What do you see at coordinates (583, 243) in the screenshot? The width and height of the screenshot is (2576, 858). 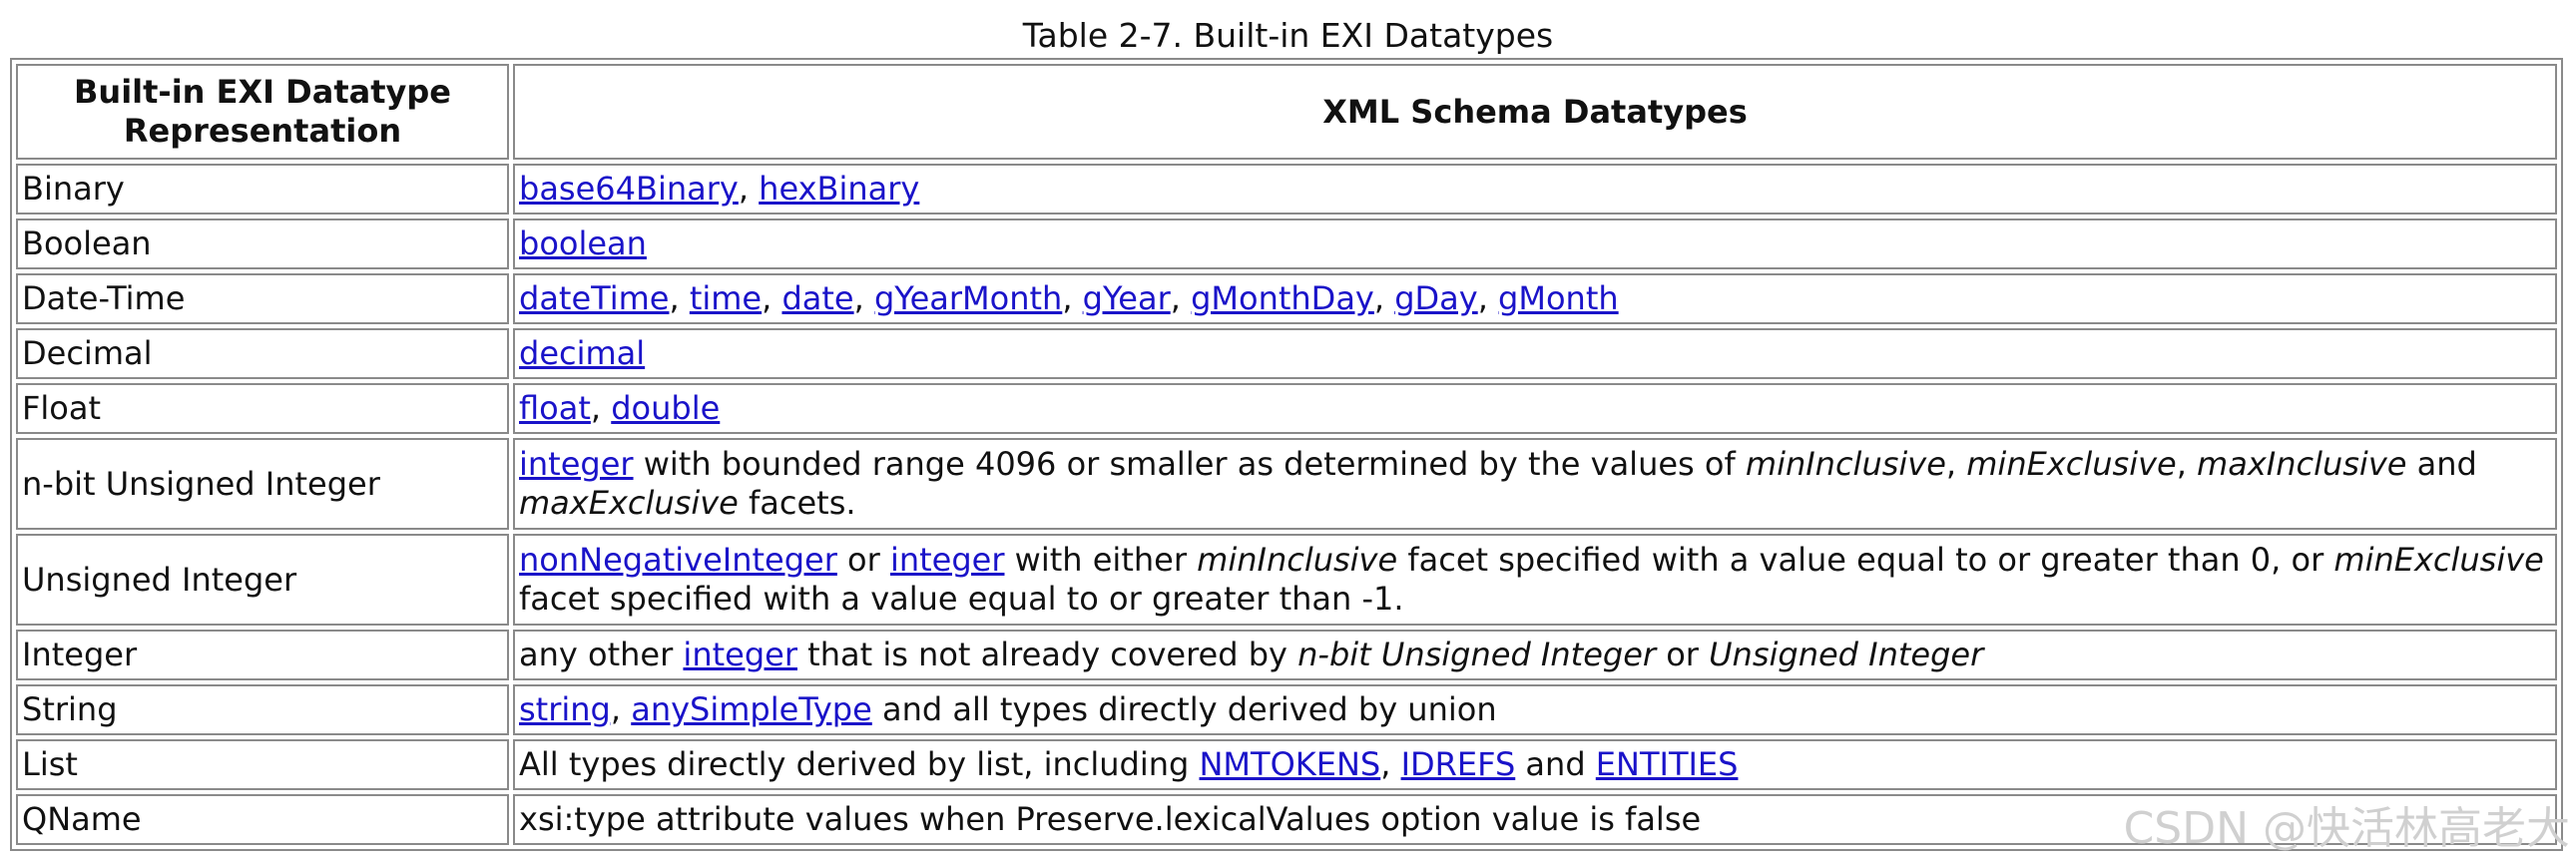 I see `datatype-link: boolean` at bounding box center [583, 243].